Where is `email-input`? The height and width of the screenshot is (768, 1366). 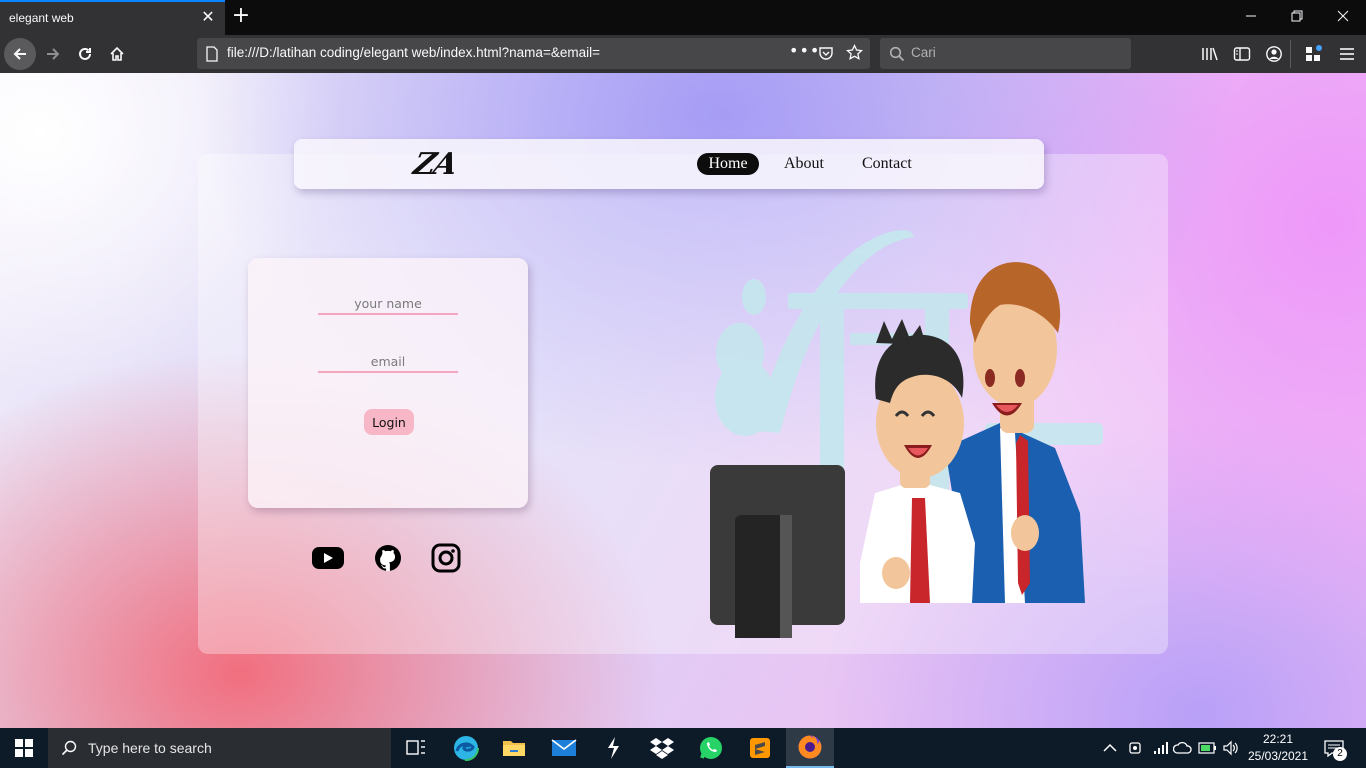
email-input is located at coordinates (388, 362).